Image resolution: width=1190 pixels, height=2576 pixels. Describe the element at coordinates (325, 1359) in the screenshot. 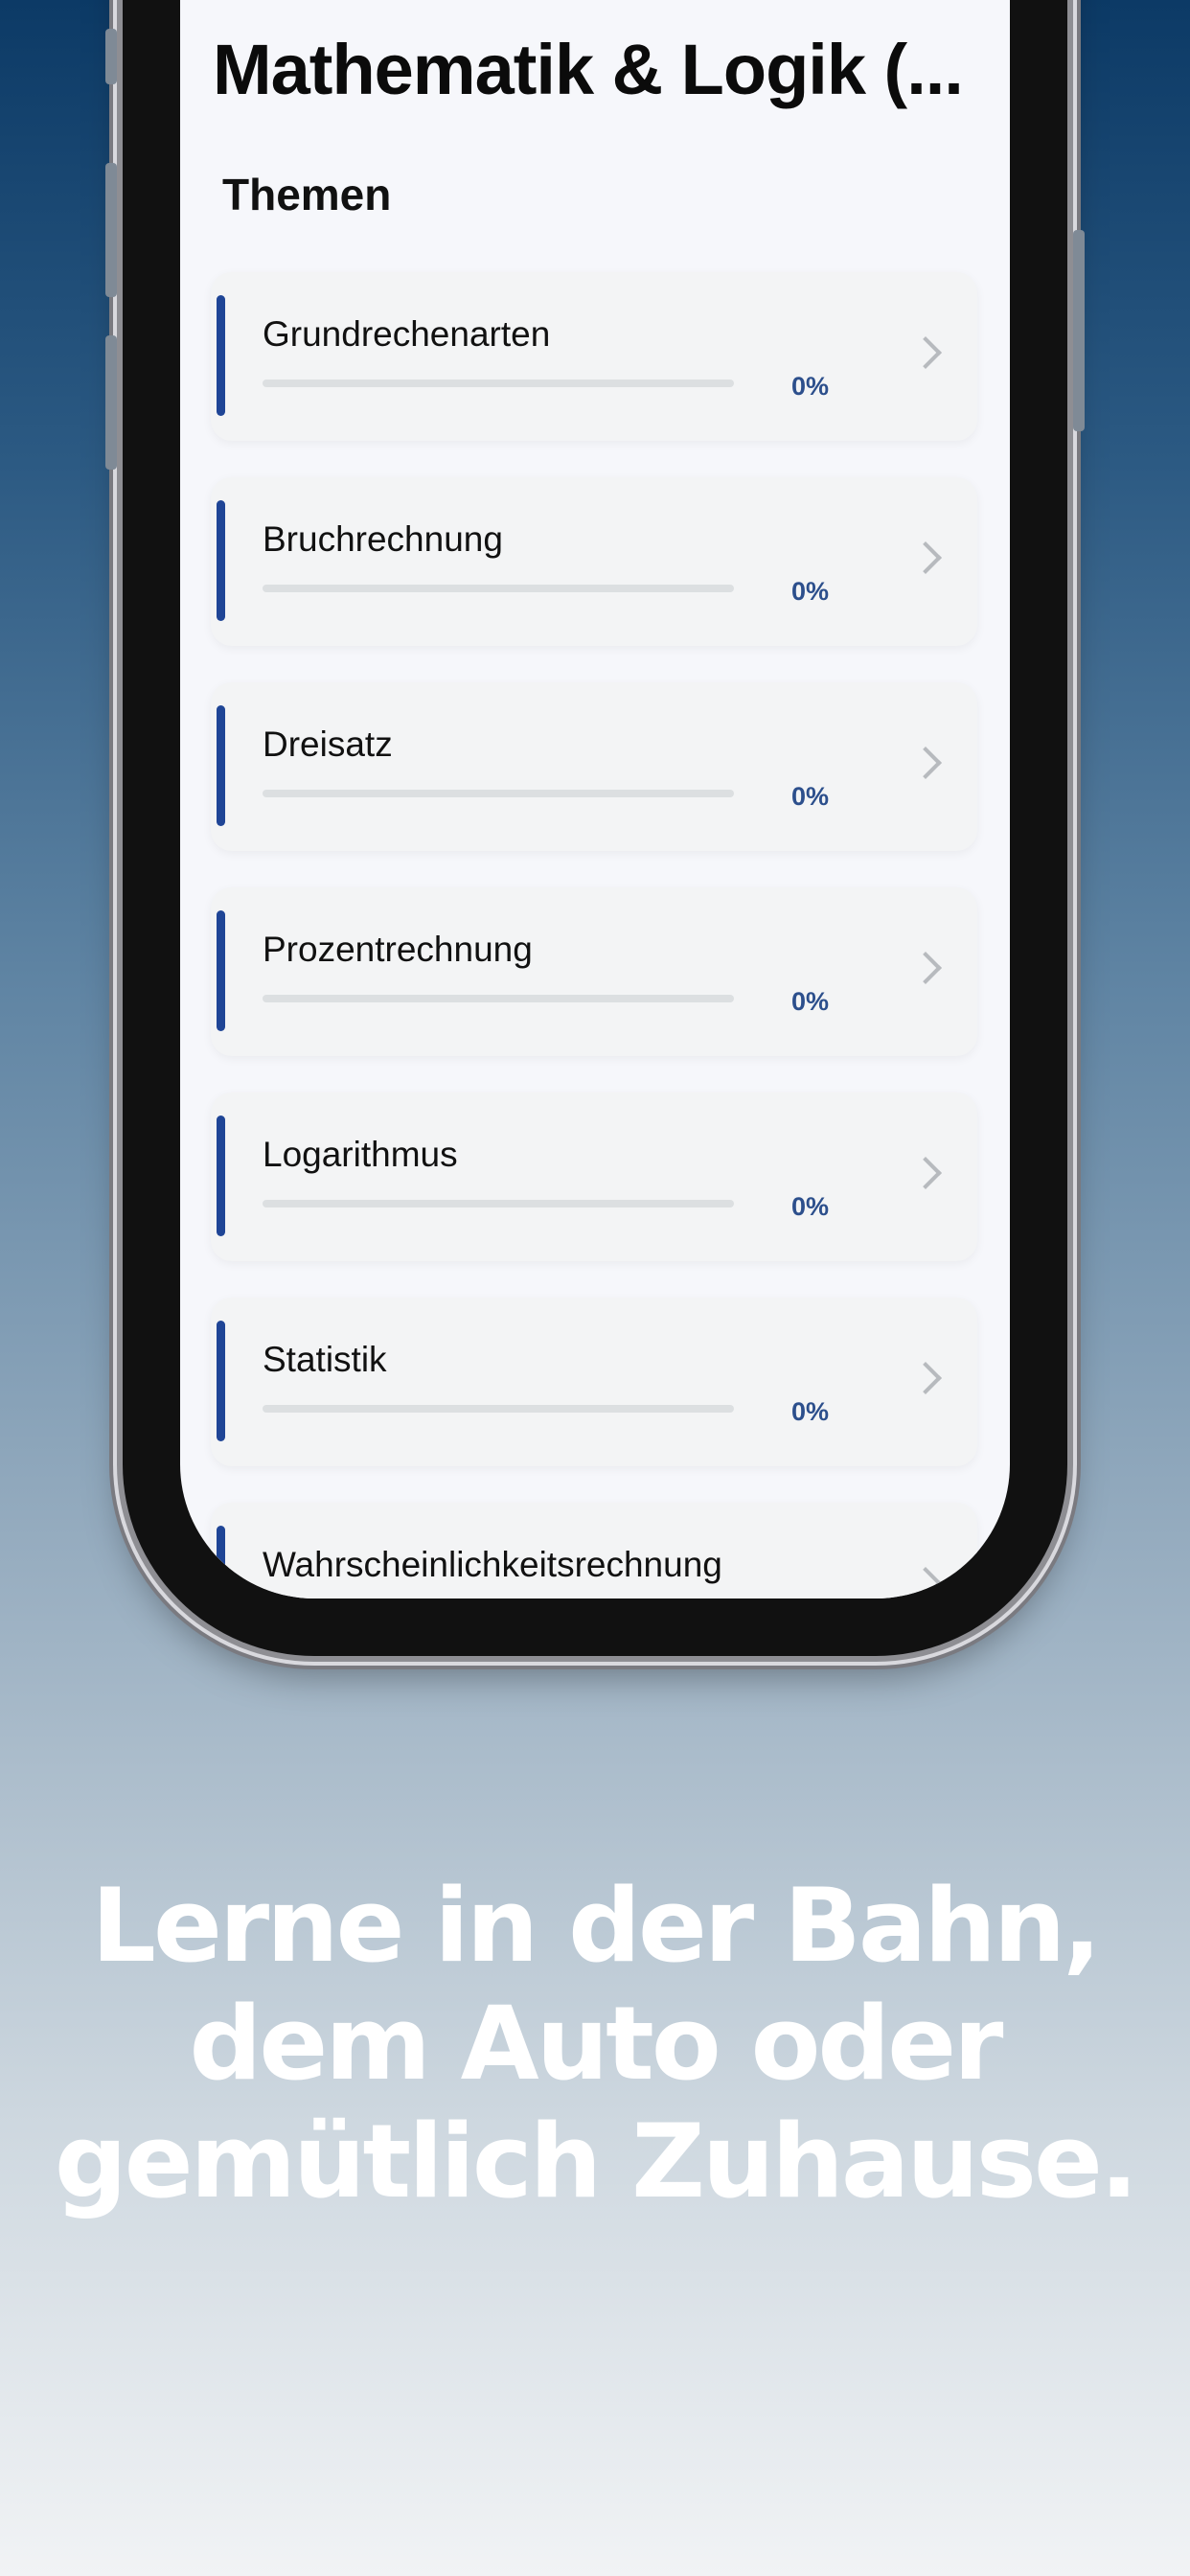

I see `topic-label: Statistik` at that location.